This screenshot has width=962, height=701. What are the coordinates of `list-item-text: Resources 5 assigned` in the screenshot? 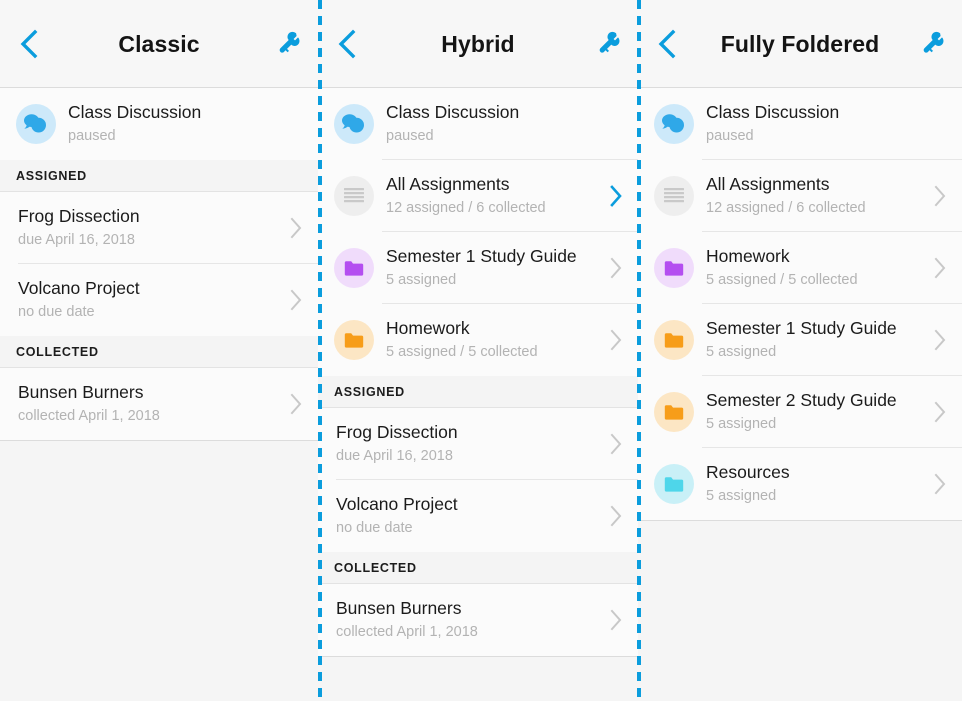 It's located at (815, 484).